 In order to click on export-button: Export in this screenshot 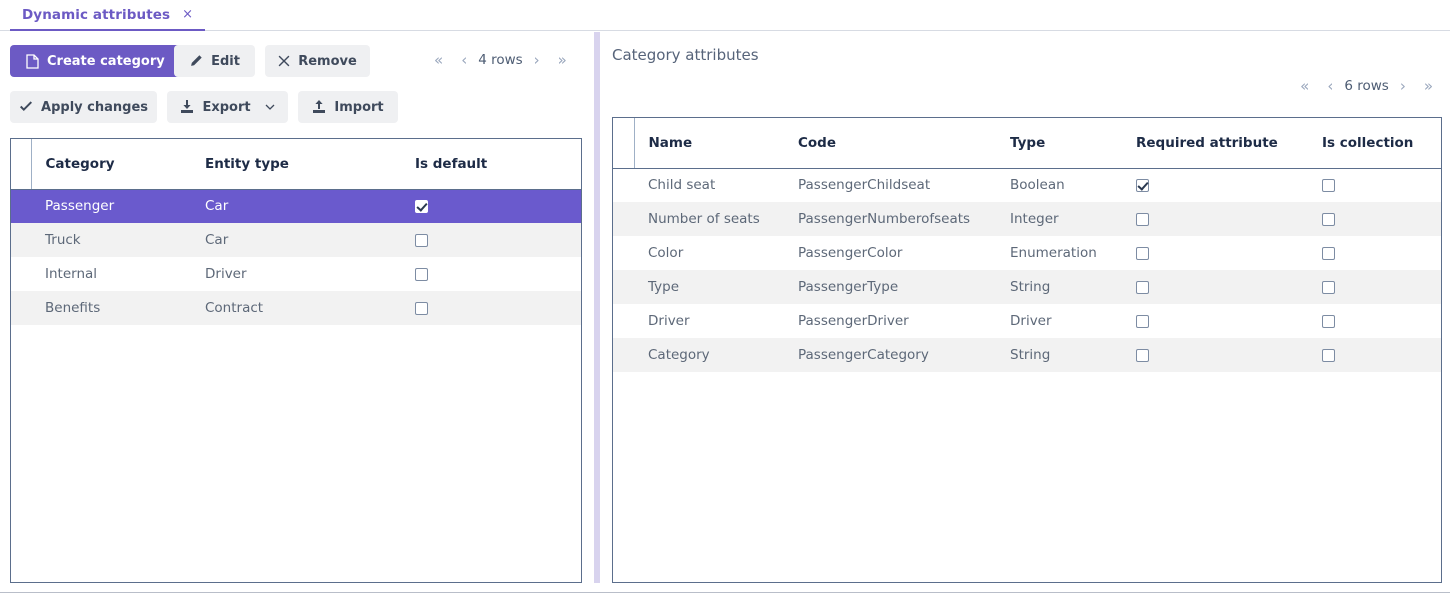, I will do `click(227, 107)`.